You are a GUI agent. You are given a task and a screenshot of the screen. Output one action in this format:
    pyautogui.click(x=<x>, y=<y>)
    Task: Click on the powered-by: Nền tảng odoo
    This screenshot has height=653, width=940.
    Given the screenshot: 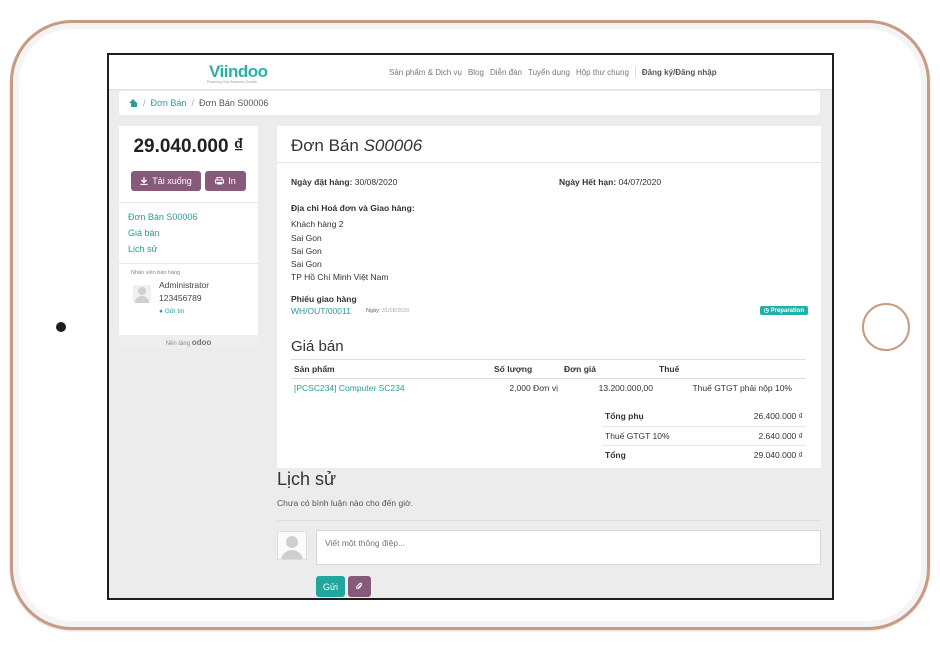 What is the action you would take?
    pyautogui.click(x=188, y=342)
    